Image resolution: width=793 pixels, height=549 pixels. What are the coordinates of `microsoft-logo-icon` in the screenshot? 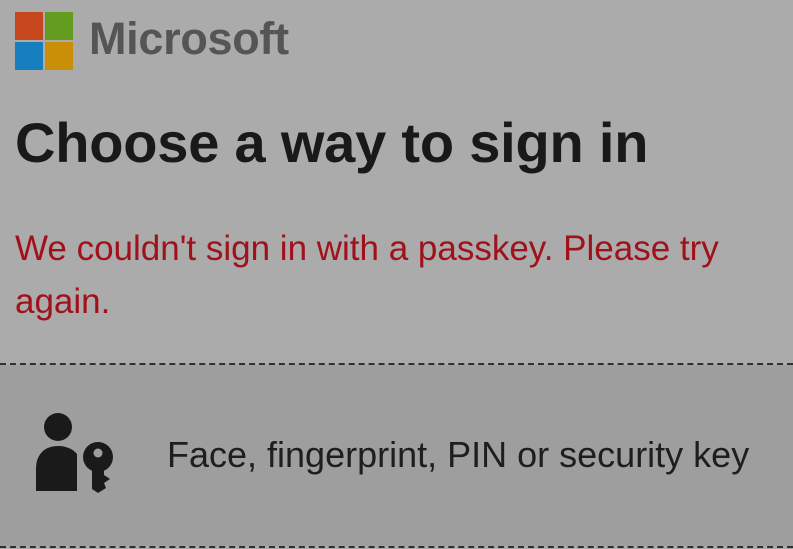 It's located at (44, 41).